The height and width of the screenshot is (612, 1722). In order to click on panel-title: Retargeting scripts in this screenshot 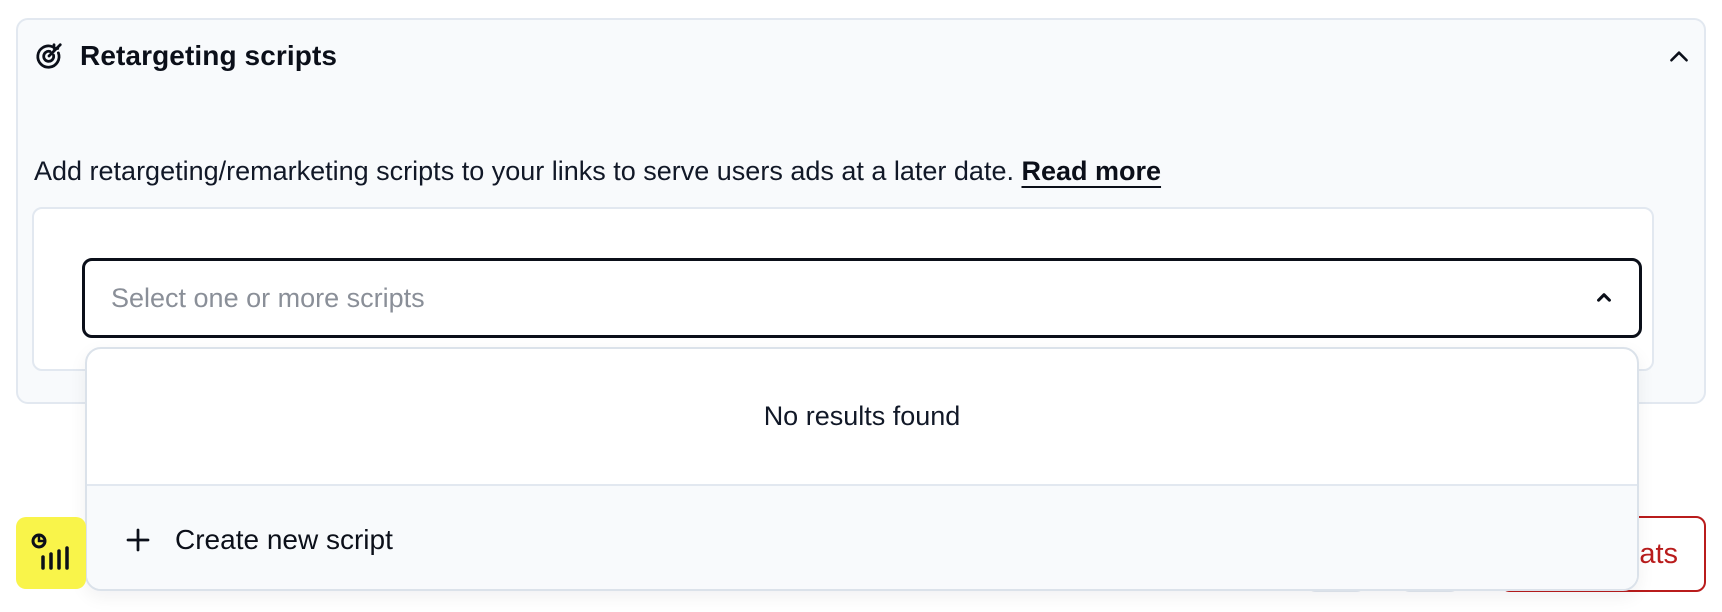, I will do `click(209, 55)`.